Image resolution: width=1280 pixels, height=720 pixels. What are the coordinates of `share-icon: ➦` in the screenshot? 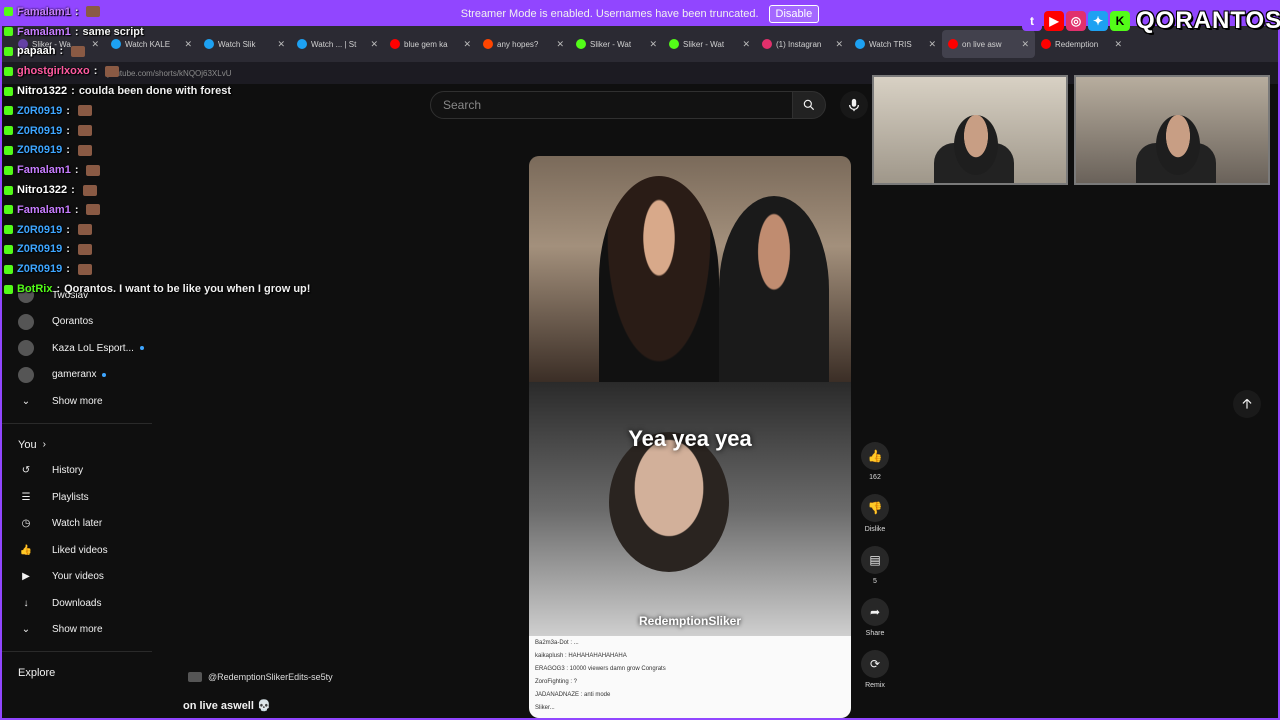 It's located at (875, 612).